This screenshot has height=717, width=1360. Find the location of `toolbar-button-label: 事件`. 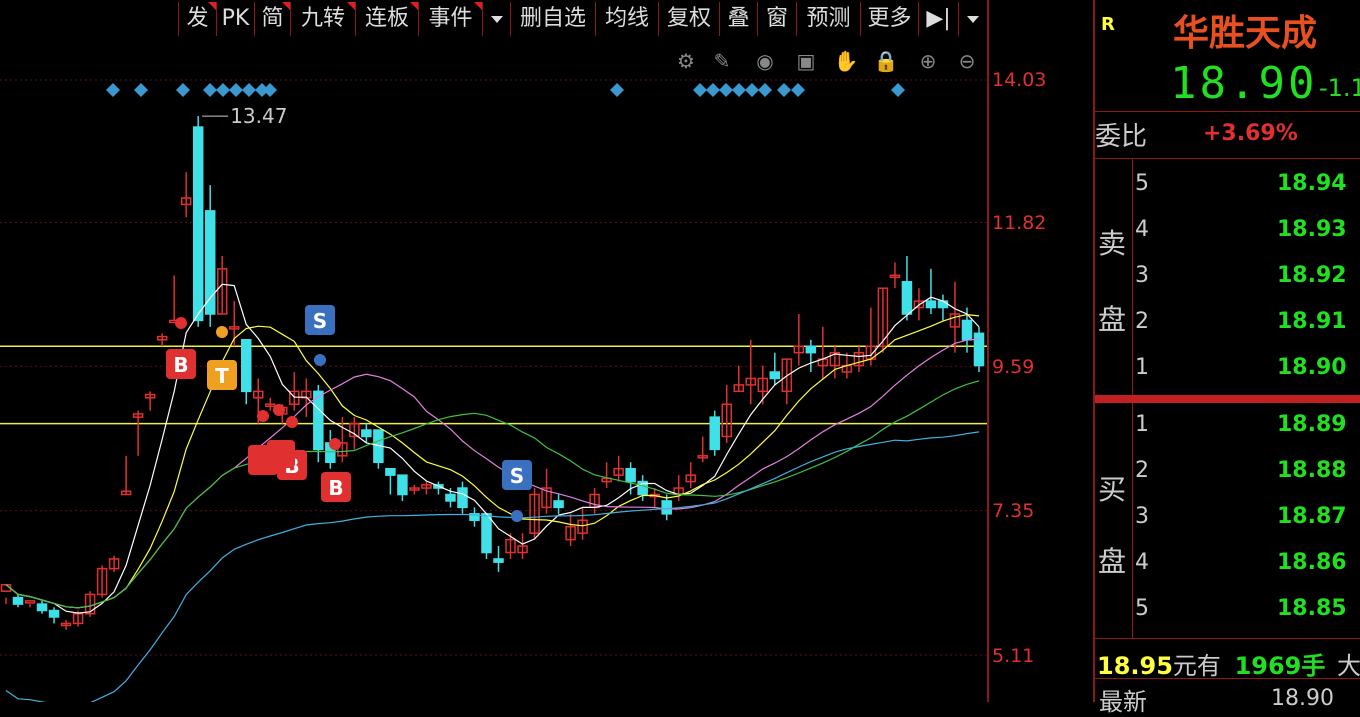

toolbar-button-label: 事件 is located at coordinates (450, 18).